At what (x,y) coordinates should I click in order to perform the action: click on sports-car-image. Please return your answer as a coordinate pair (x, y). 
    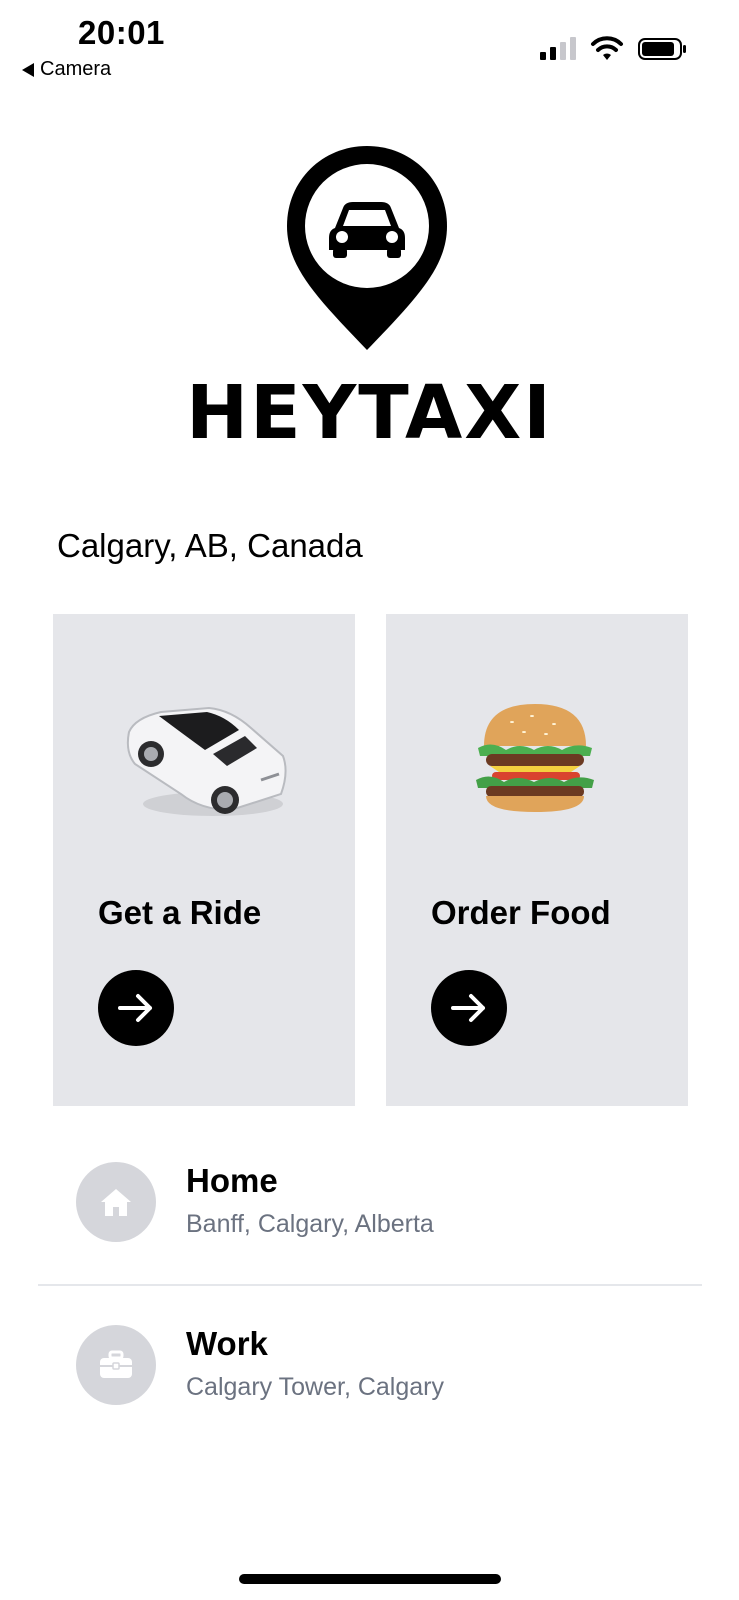
    Looking at the image, I should click on (206, 761).